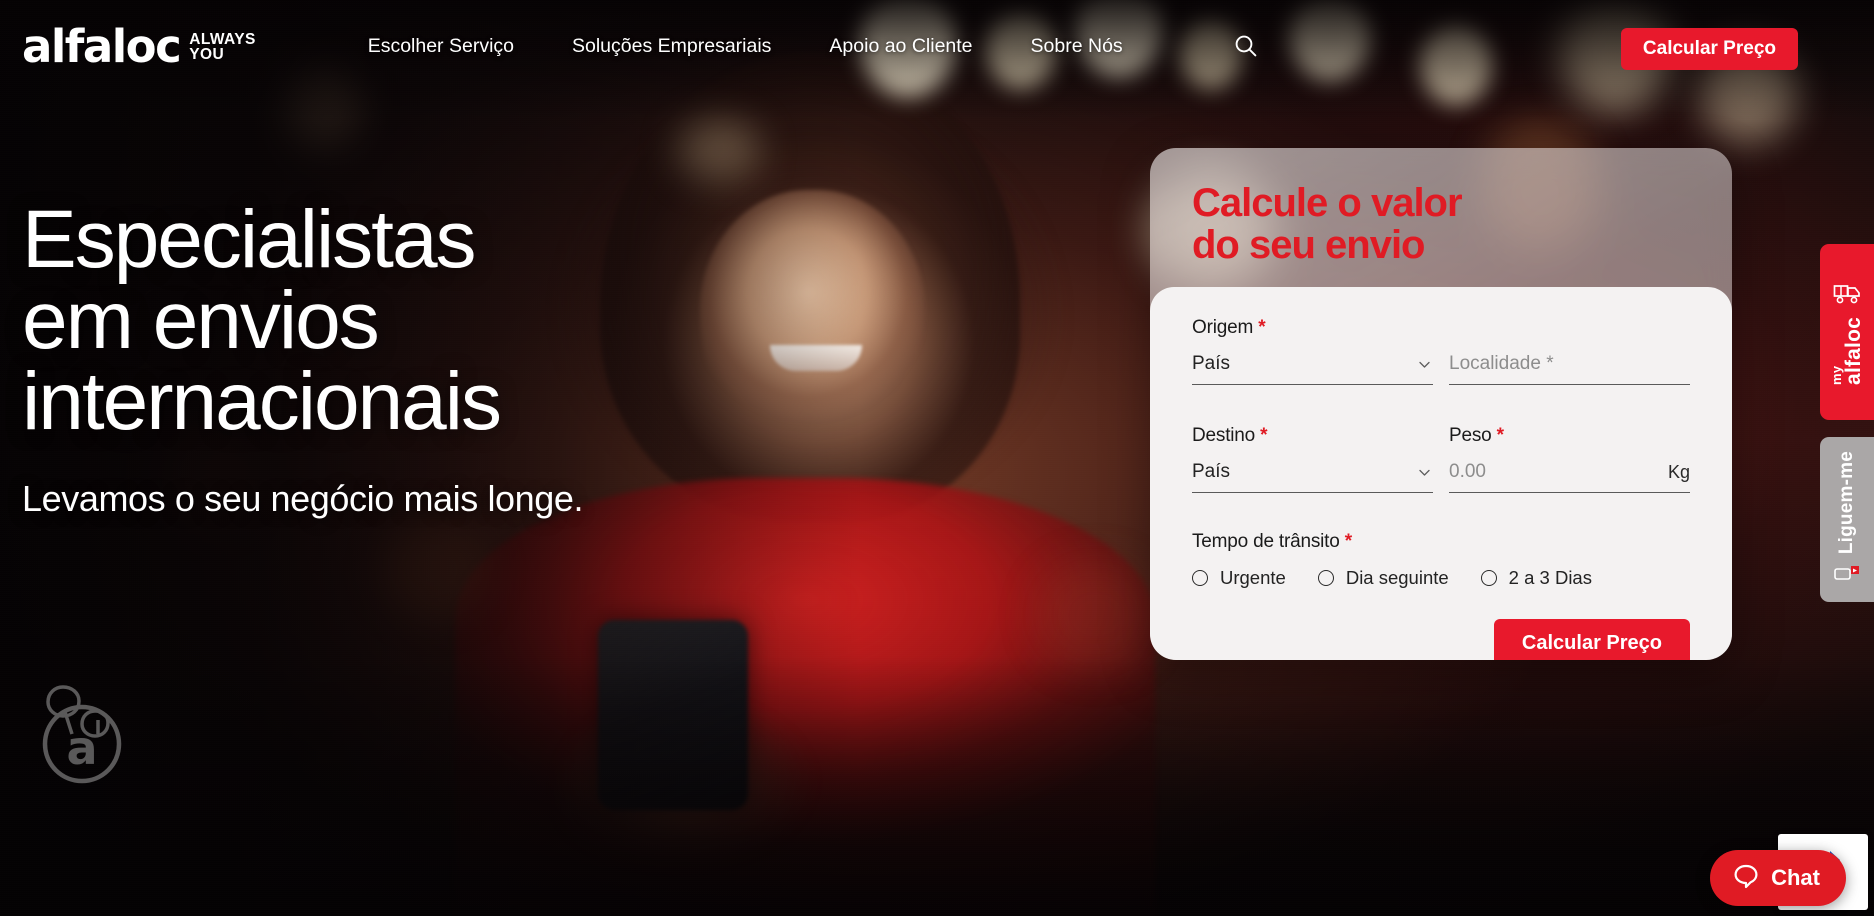 The image size is (1874, 916). Describe the element at coordinates (1846, 503) in the screenshot. I see `side-tab-liguem-me-label: Liguem-me` at that location.